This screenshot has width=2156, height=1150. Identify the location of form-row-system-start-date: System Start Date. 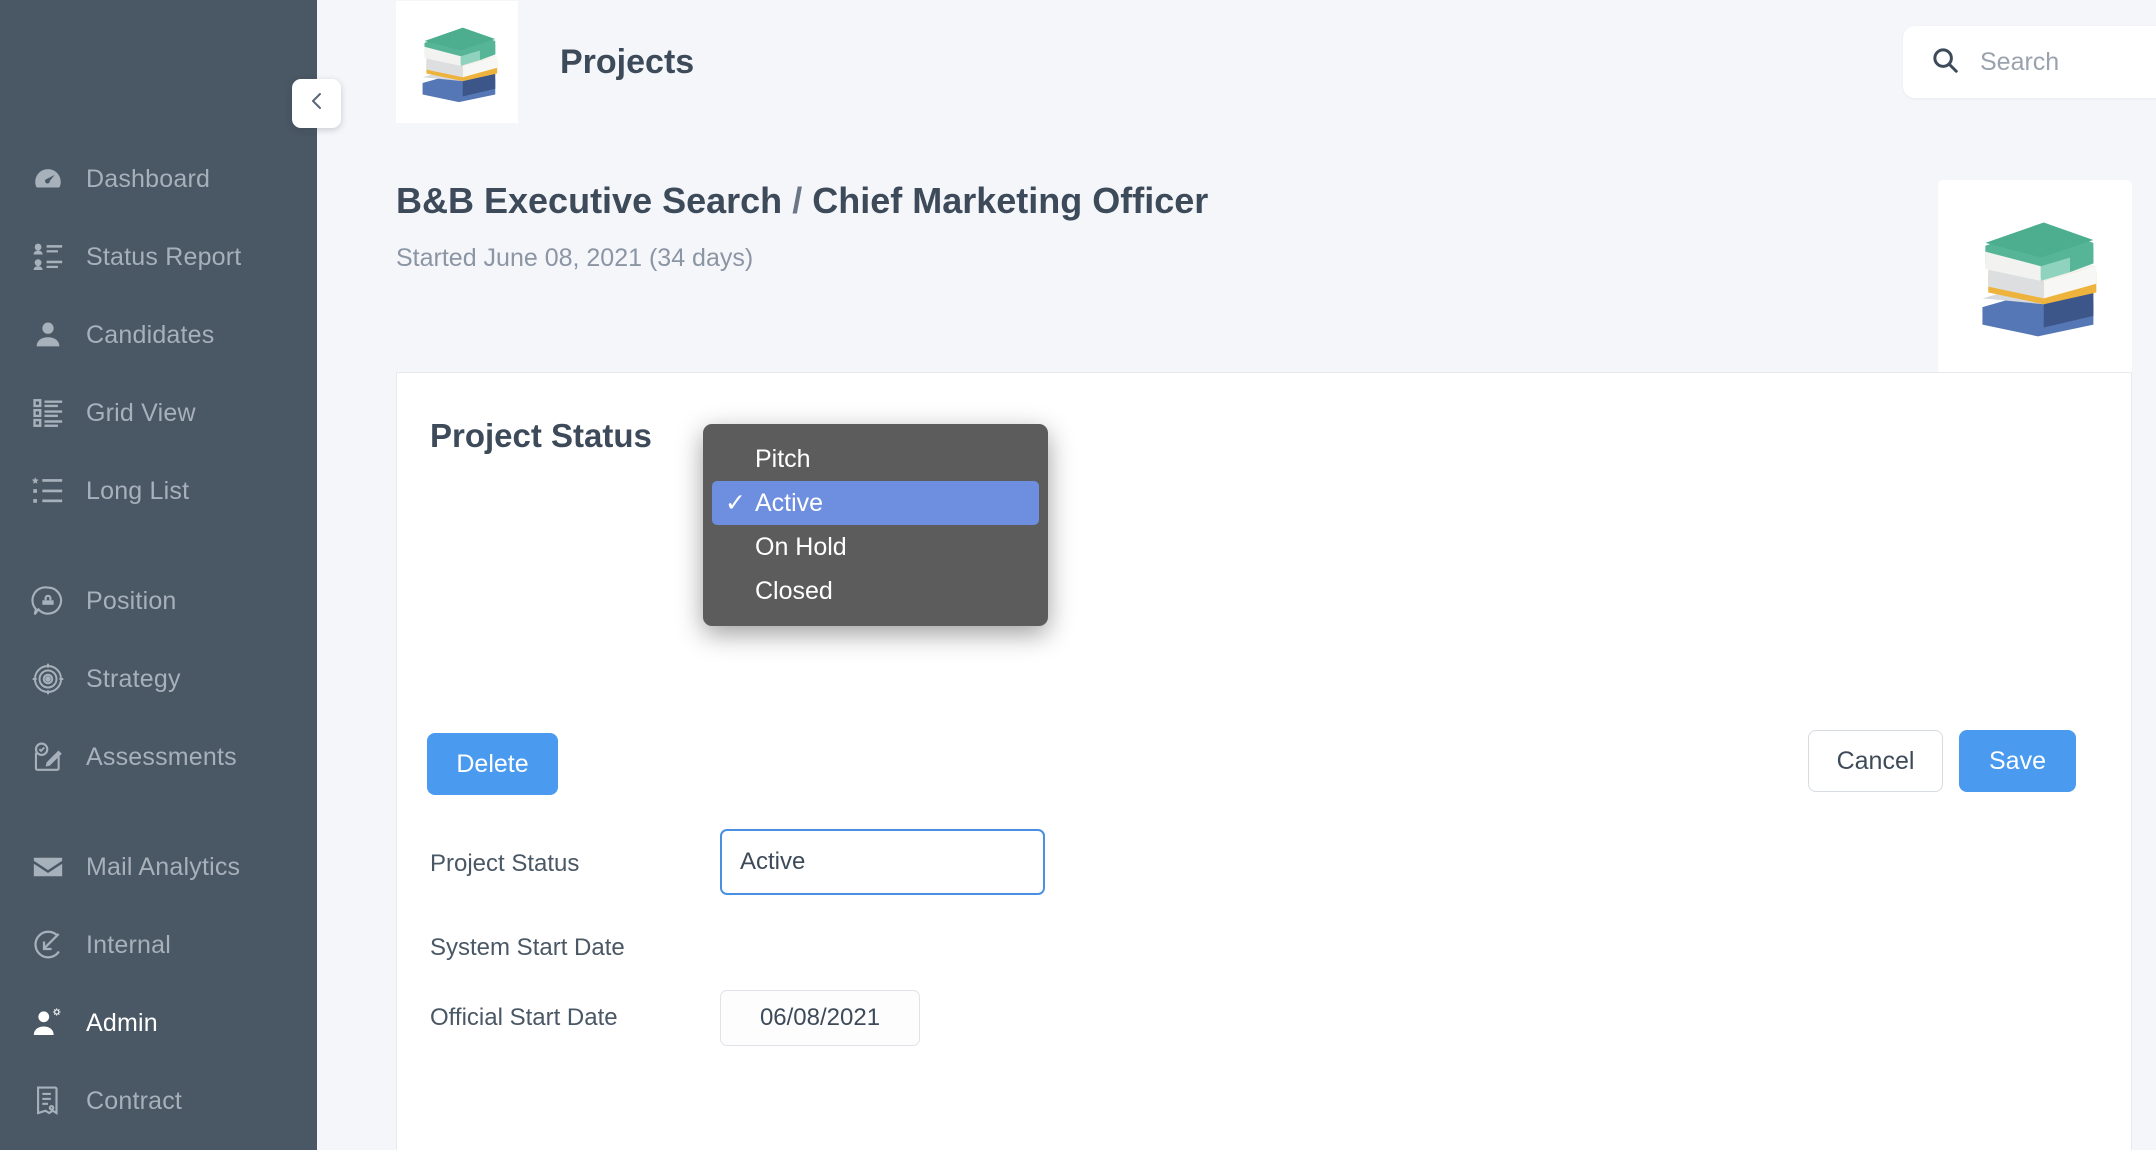
(1080, 948).